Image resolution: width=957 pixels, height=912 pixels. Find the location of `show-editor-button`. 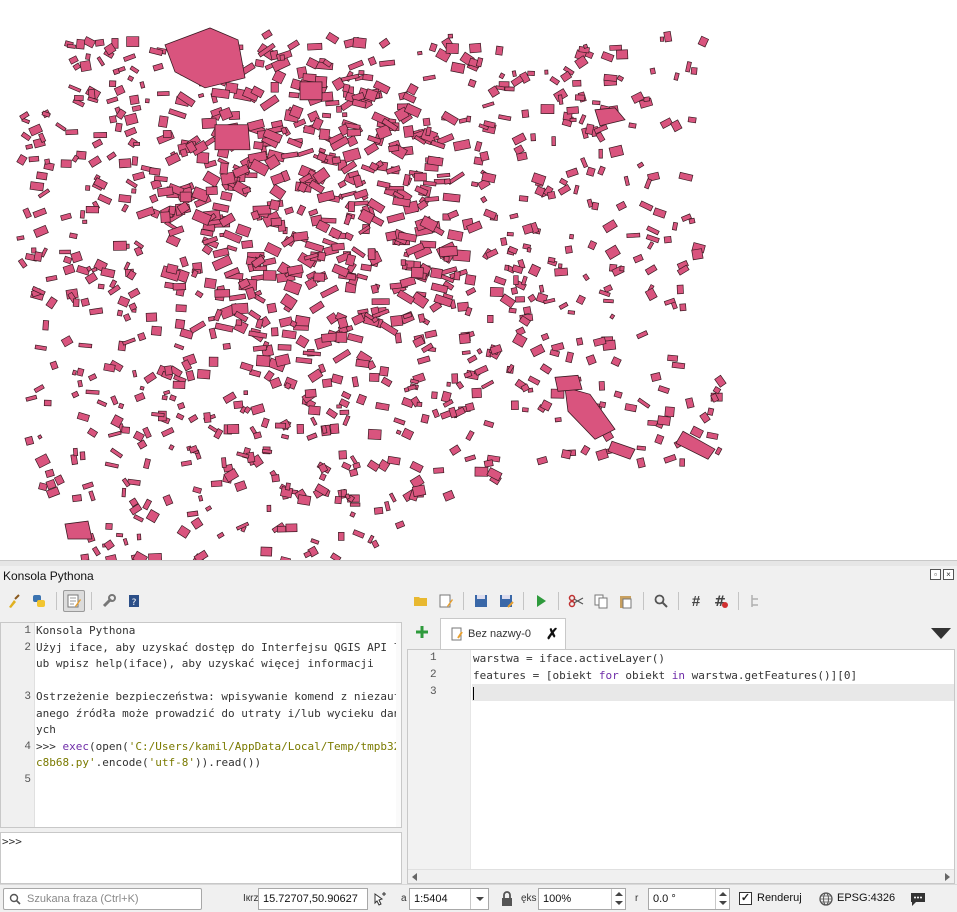

show-editor-button is located at coordinates (74, 601).